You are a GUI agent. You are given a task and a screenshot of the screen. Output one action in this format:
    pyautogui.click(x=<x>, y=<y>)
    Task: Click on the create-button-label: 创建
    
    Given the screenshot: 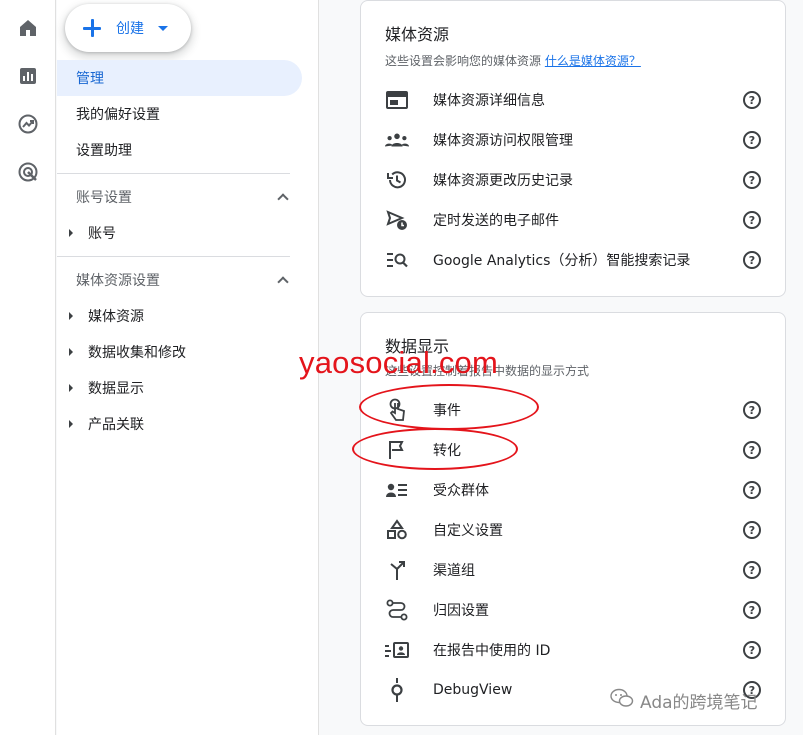 What is the action you would take?
    pyautogui.click(x=130, y=29)
    